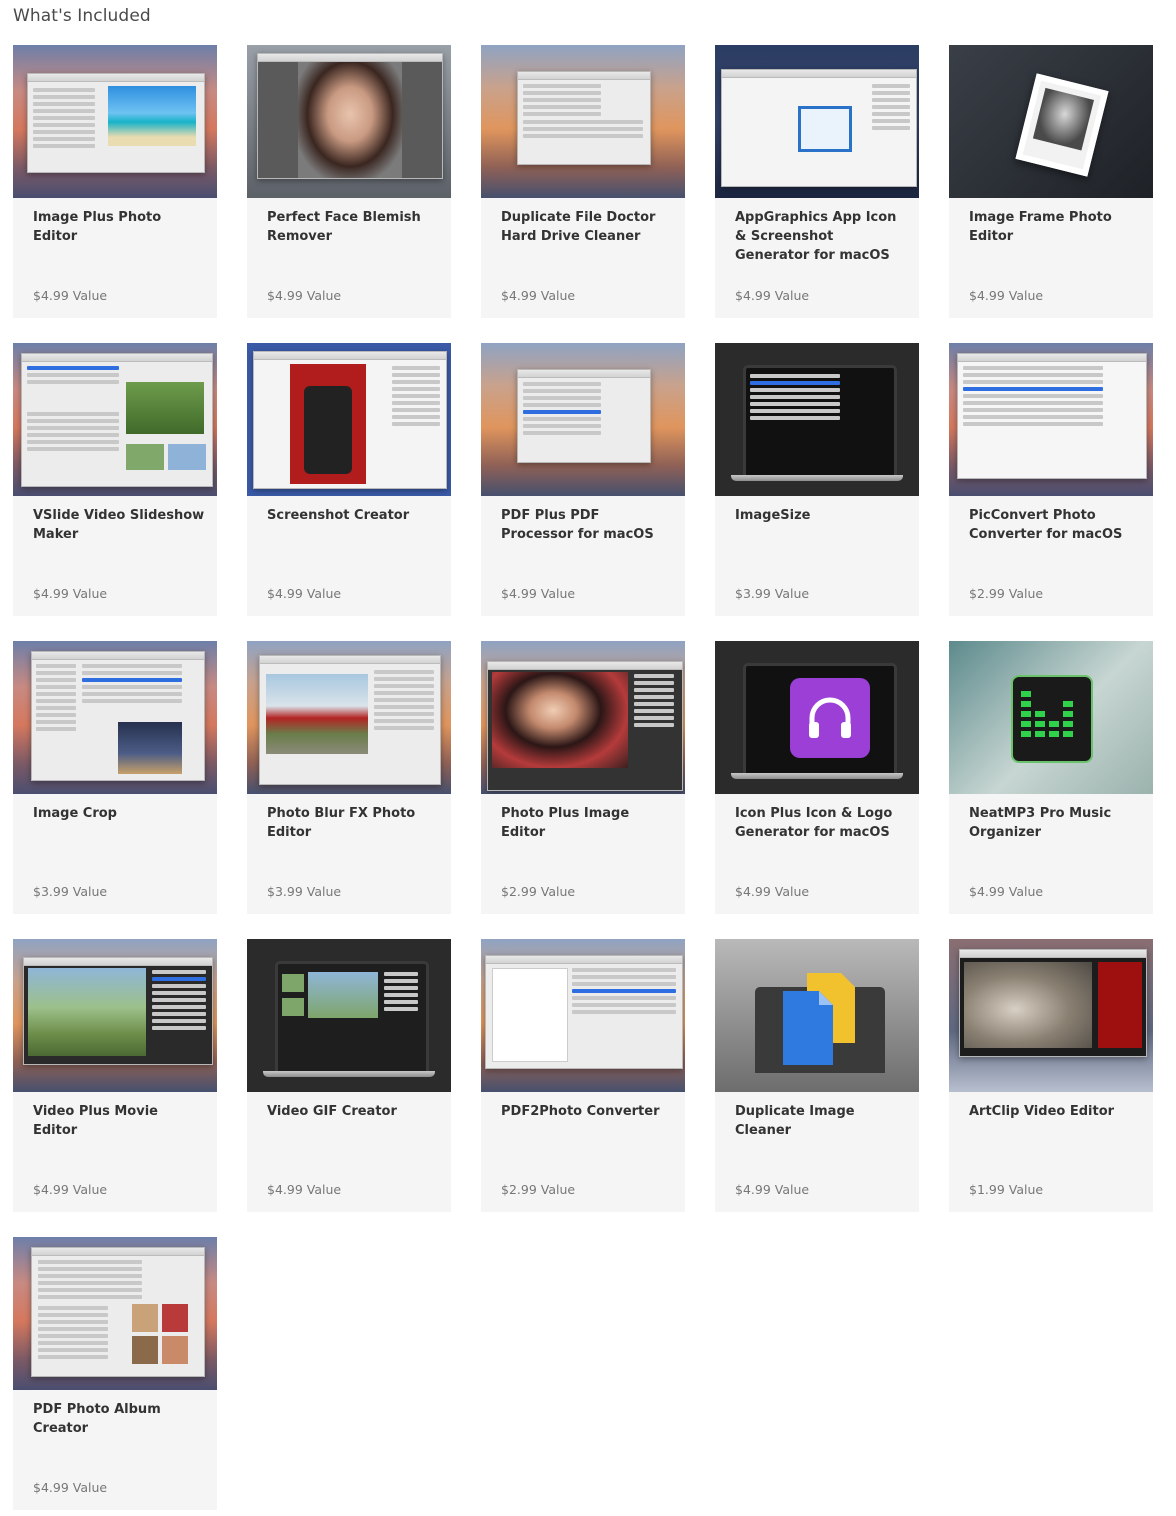  I want to click on product-card: NeatMP3 Pro Music Organizer $4.99 Value, so click(1051, 777).